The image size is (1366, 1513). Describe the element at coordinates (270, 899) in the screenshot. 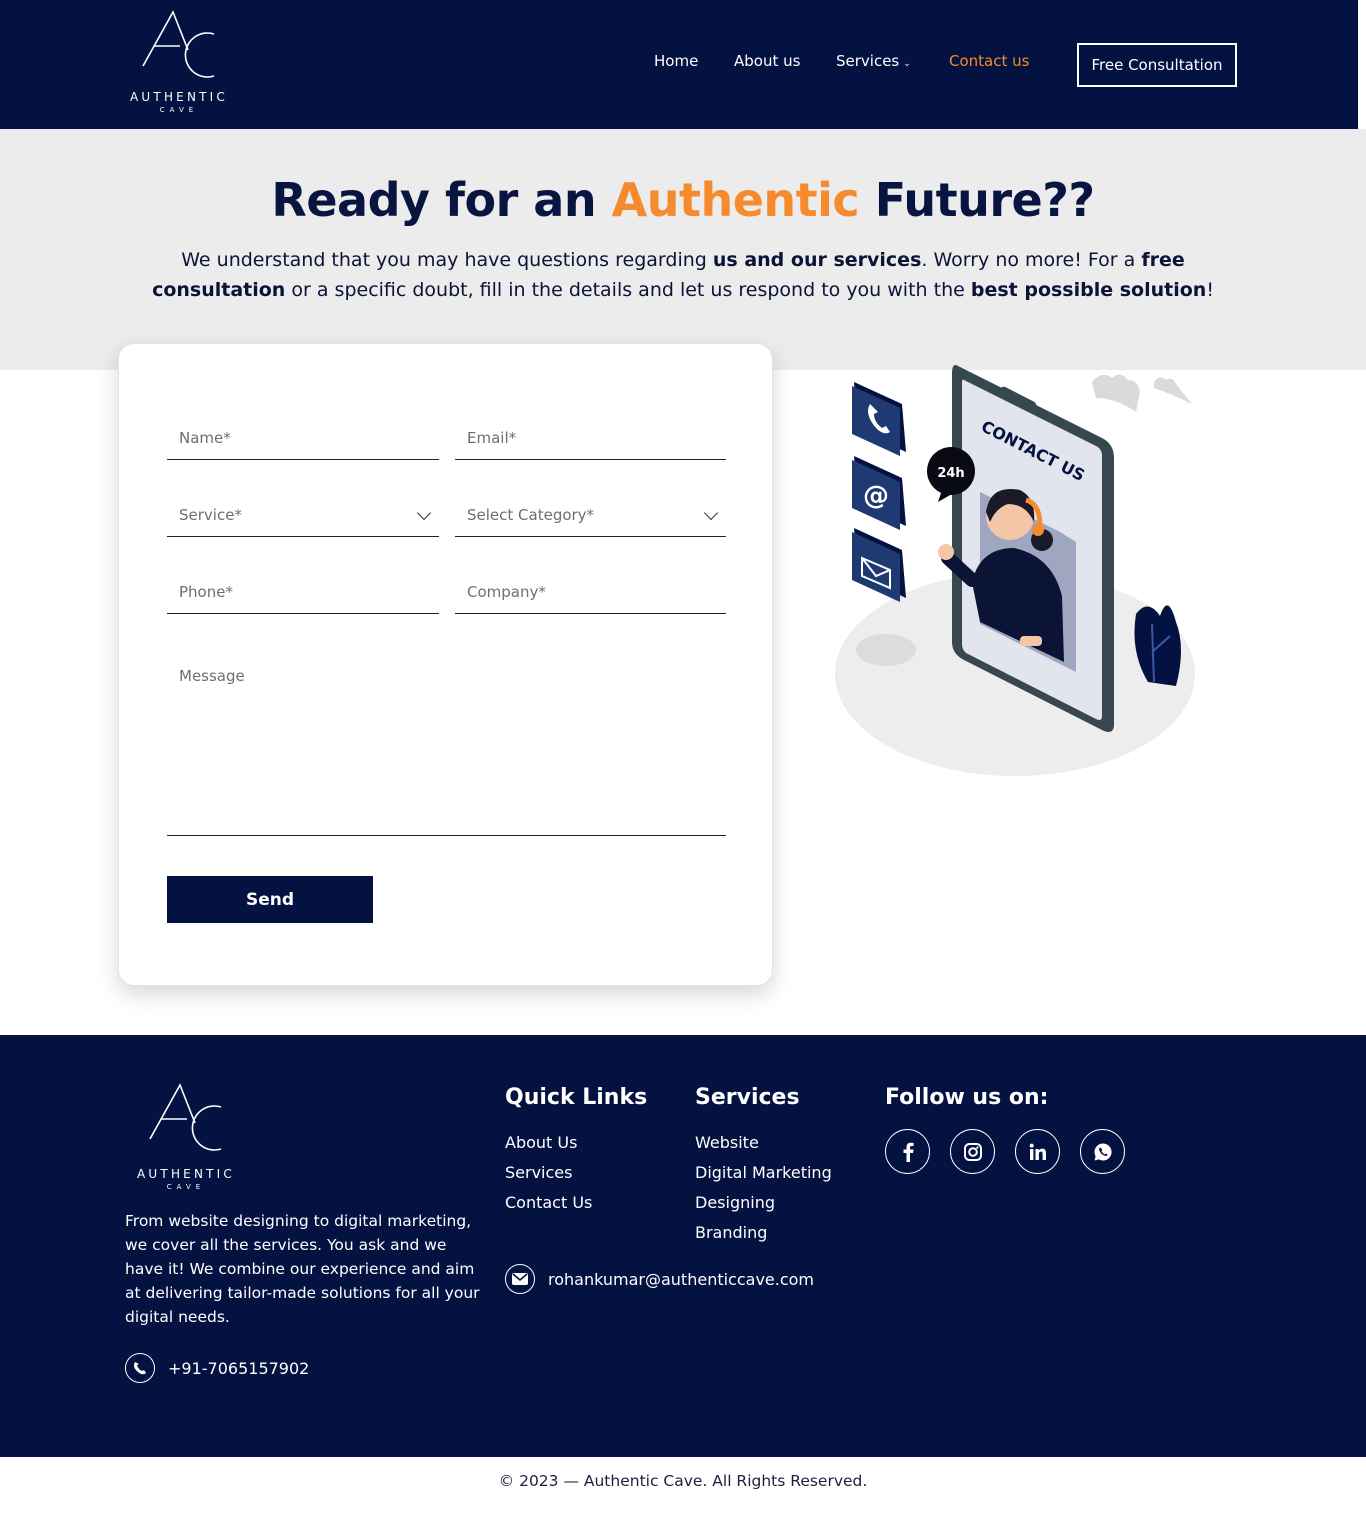

I see `send-button: Send` at that location.